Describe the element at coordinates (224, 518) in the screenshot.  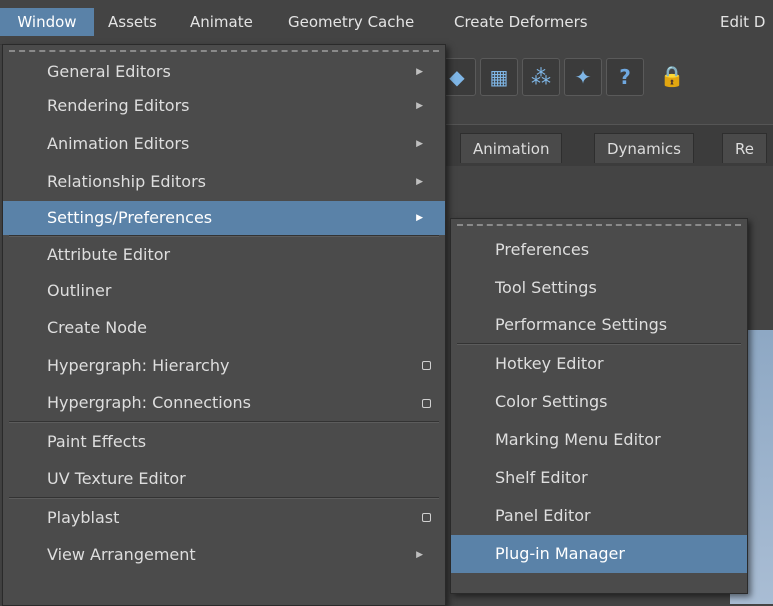
I see `menu-item-playblast: Playblast` at that location.